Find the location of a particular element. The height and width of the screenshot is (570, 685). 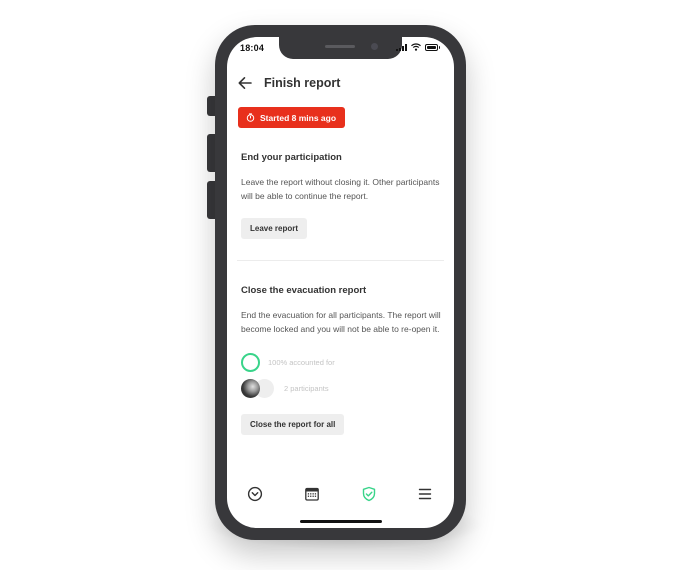

stopwatch-icon is located at coordinates (250, 117).